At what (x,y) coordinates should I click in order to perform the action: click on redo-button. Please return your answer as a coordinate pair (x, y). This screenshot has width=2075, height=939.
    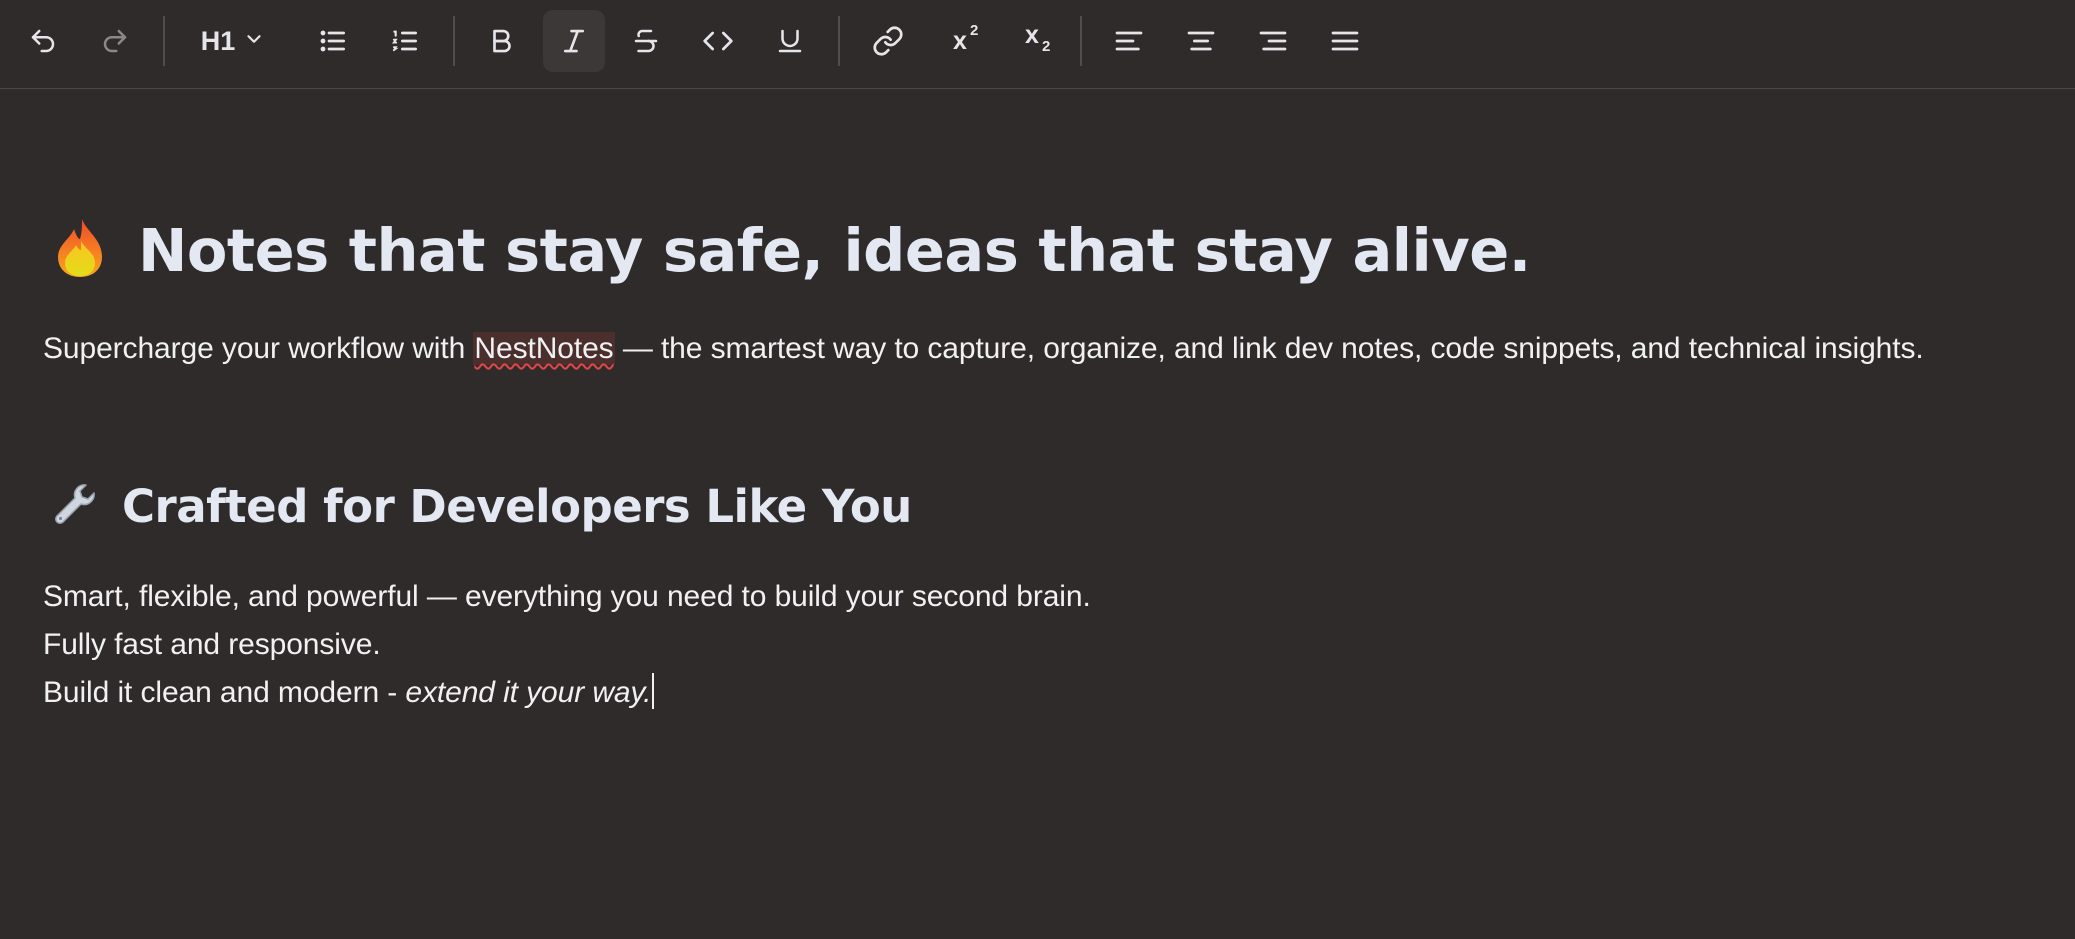
    Looking at the image, I should click on (115, 41).